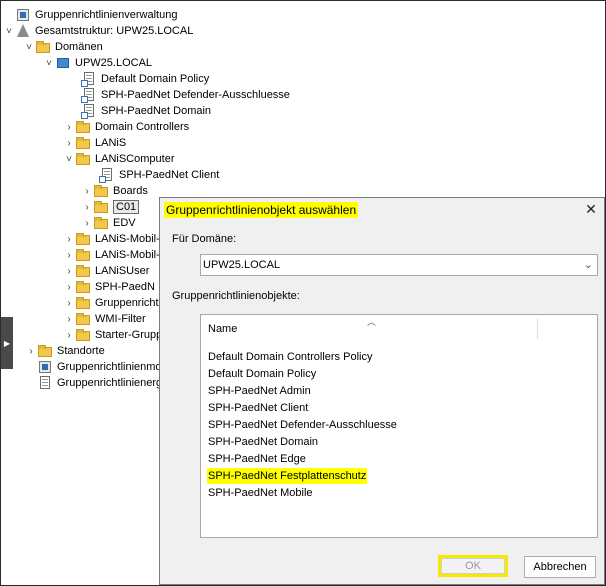  I want to click on tree-item-gpo-link: SPH-PaedNet Domain, so click(140, 111).